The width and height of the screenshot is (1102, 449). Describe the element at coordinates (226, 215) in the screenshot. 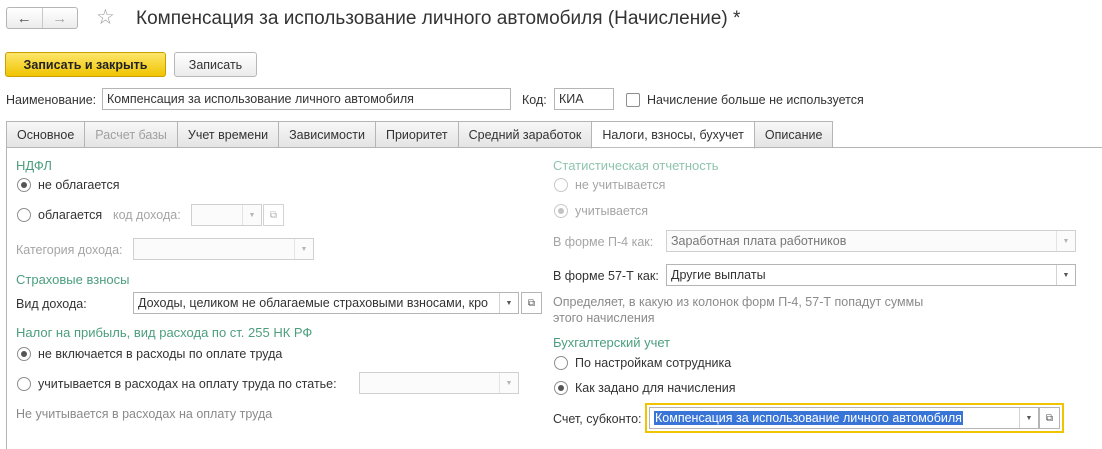

I see `income-code-select: ▼` at that location.